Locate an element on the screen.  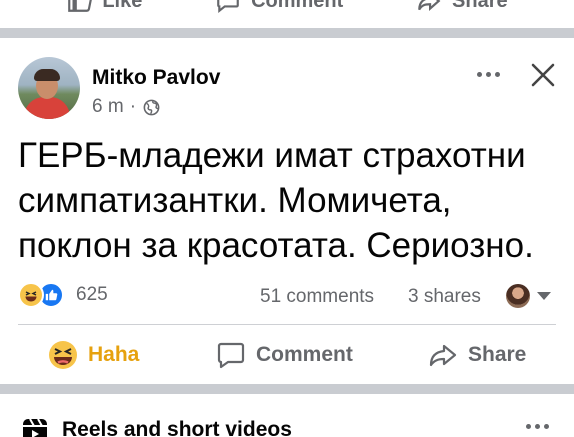
haha-label: Haha is located at coordinates (114, 354).